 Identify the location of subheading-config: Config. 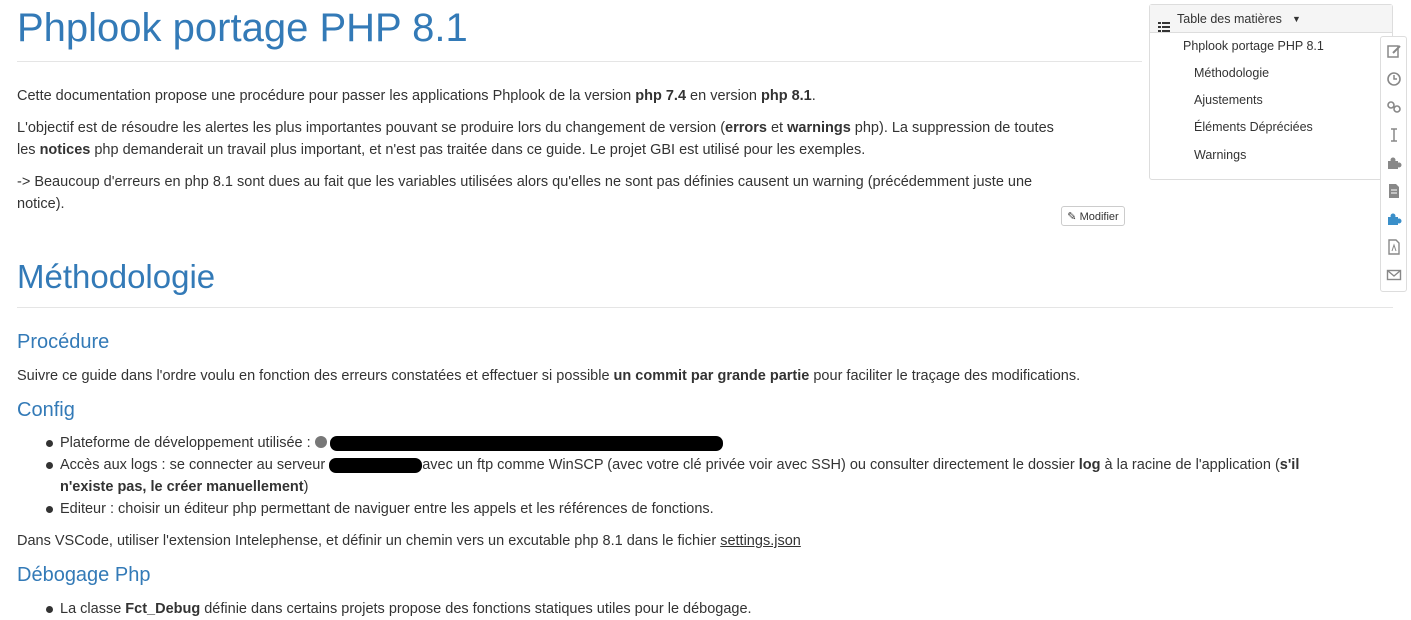
(46, 410).